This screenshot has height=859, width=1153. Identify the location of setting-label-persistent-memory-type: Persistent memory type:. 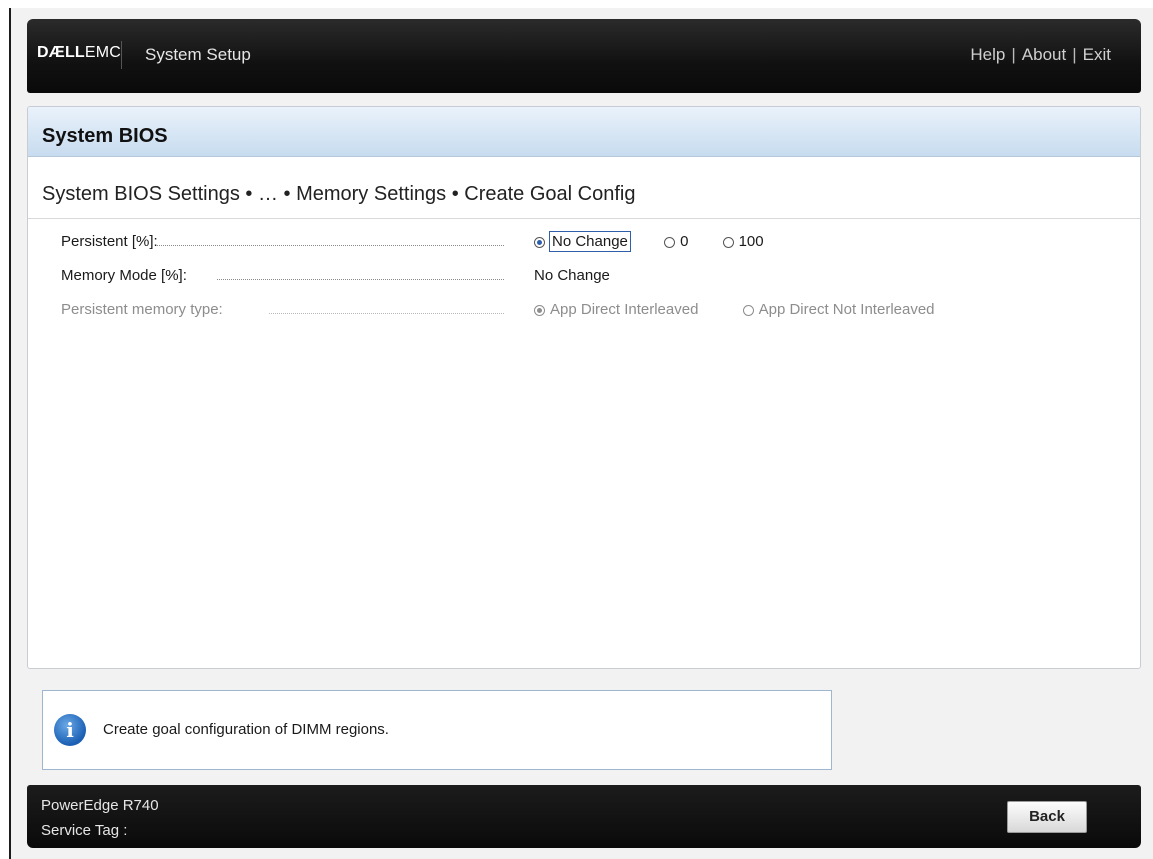
(142, 309).